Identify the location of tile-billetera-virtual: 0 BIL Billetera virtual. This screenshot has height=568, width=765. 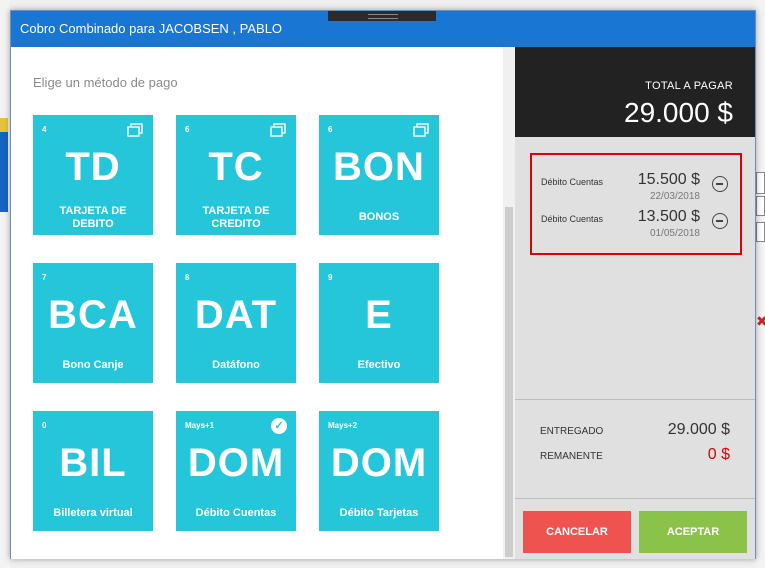
(93, 471).